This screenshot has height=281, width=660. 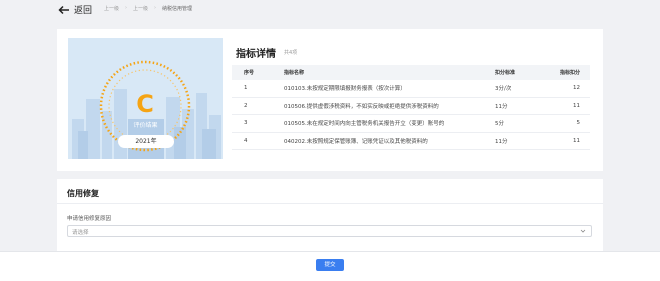 I want to click on table-header: 序号 指标名称 扣分标准 指标扣分, so click(x=411, y=72).